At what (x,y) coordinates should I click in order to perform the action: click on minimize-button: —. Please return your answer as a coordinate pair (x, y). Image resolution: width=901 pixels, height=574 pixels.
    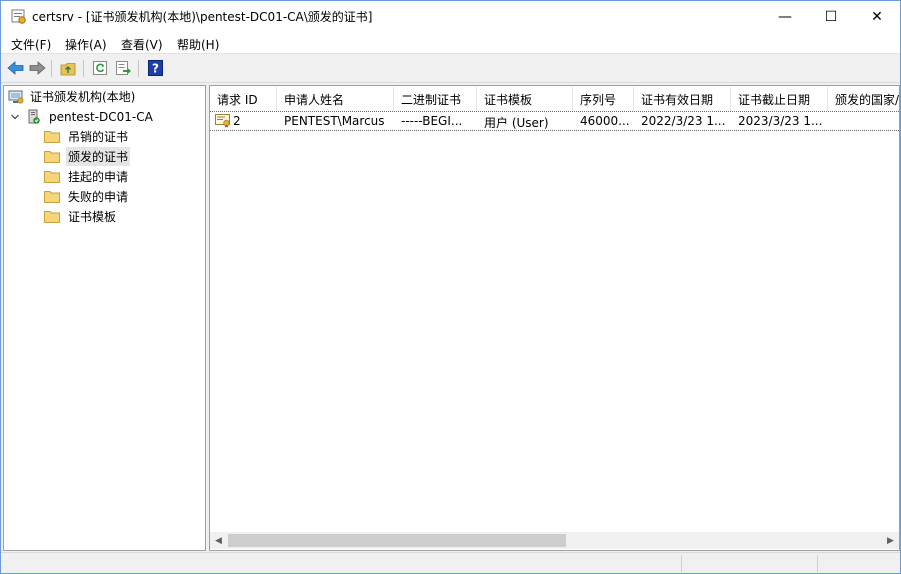
    Looking at the image, I should click on (785, 16).